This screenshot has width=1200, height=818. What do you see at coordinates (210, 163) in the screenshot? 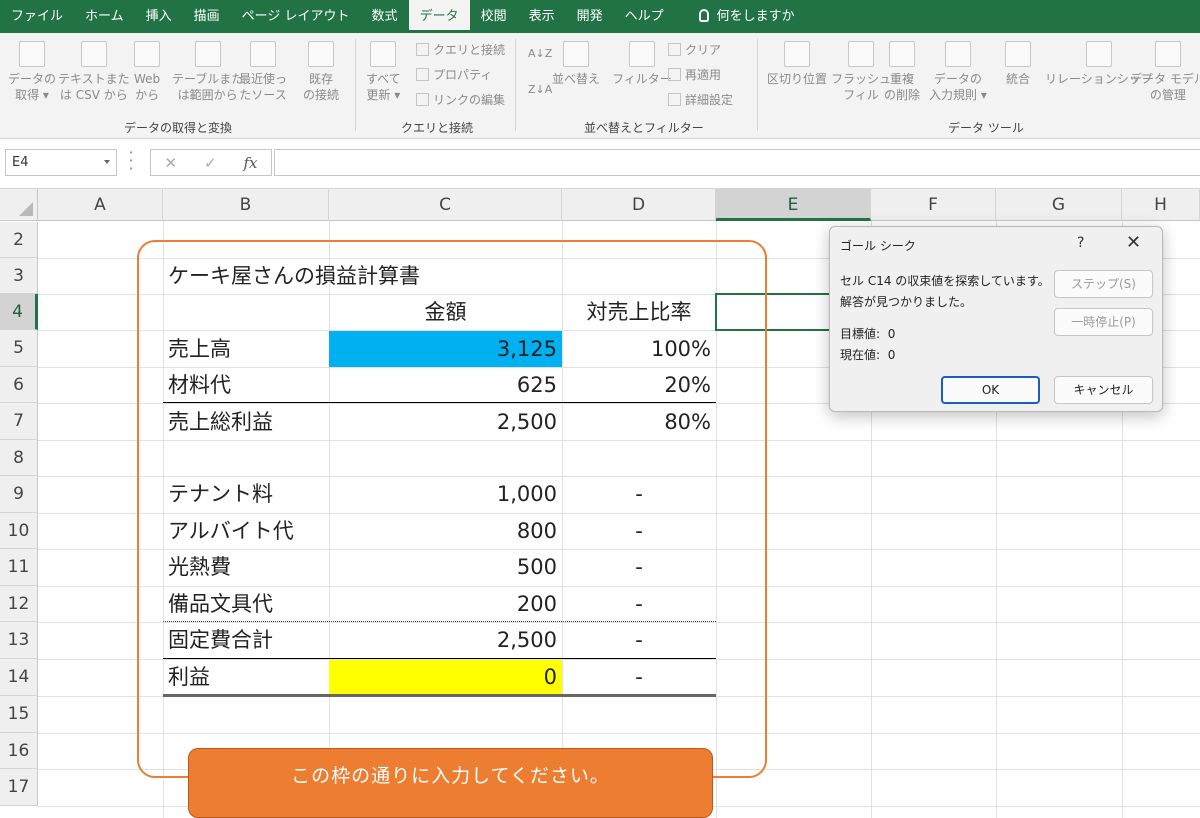
I see `enter-icon: ✓` at bounding box center [210, 163].